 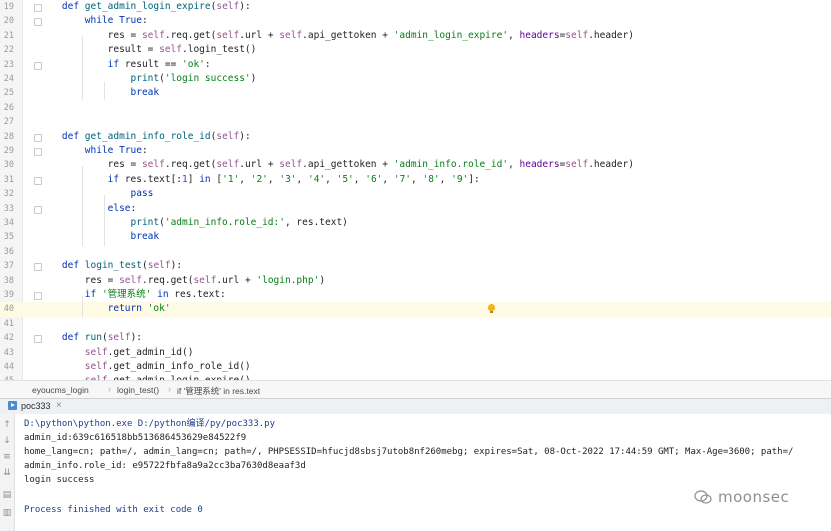 What do you see at coordinates (8, 179) in the screenshot?
I see `line-number: 31` at bounding box center [8, 179].